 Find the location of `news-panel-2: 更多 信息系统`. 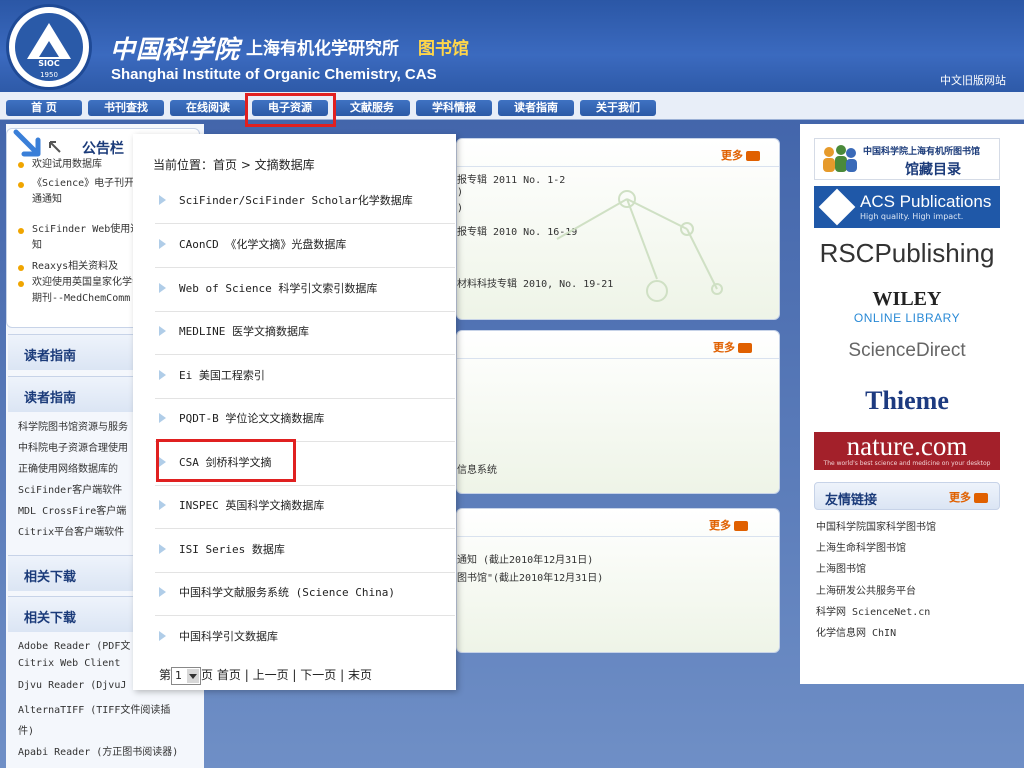

news-panel-2: 更多 信息系统 is located at coordinates (618, 412).